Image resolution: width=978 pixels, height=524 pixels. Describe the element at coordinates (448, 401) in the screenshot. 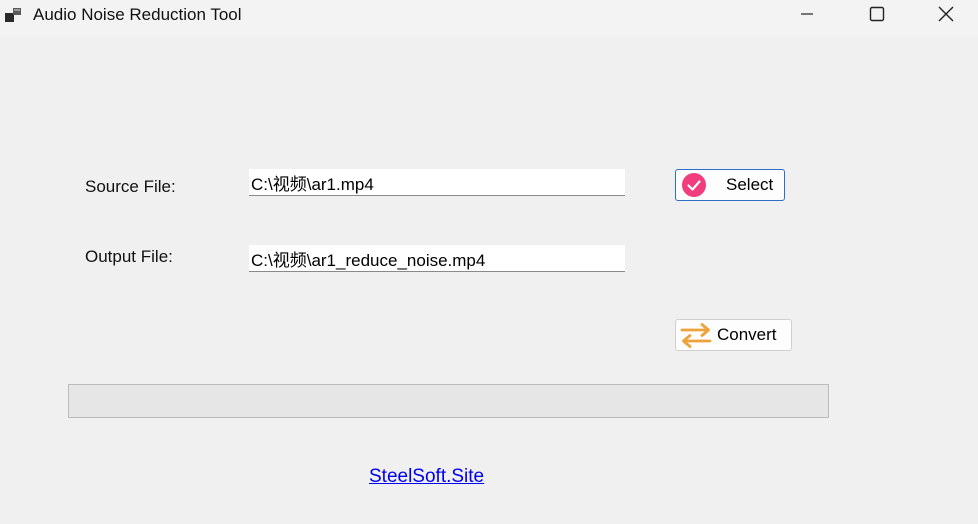

I see `progress-bar` at that location.